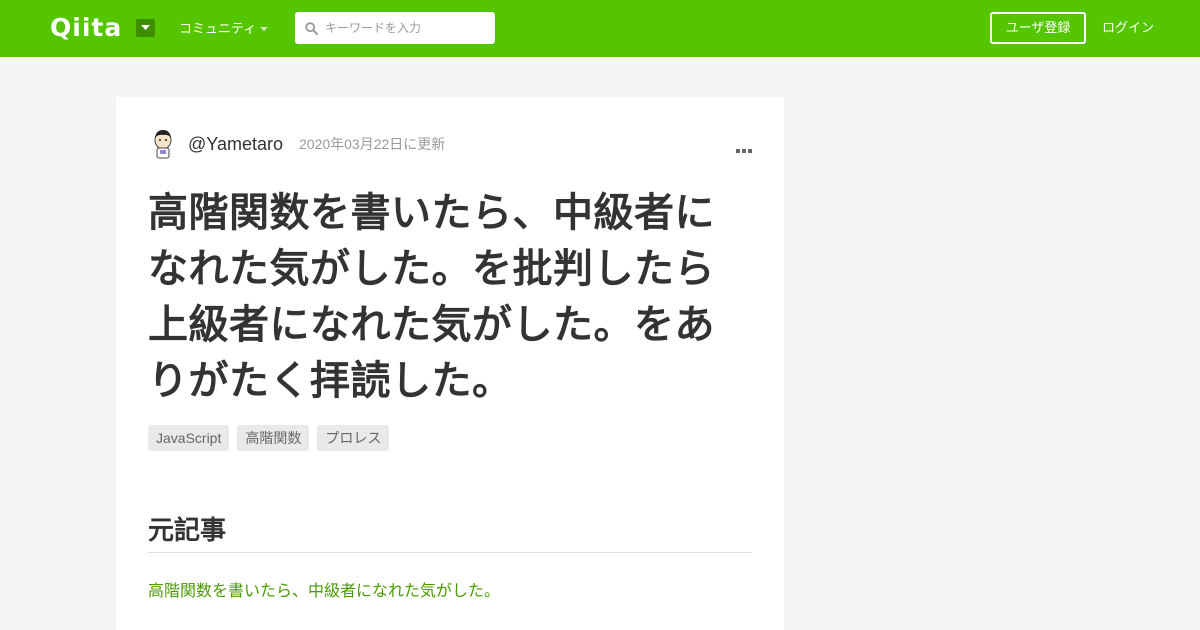  What do you see at coordinates (235, 144) in the screenshot?
I see `author-username: @Yametaro` at bounding box center [235, 144].